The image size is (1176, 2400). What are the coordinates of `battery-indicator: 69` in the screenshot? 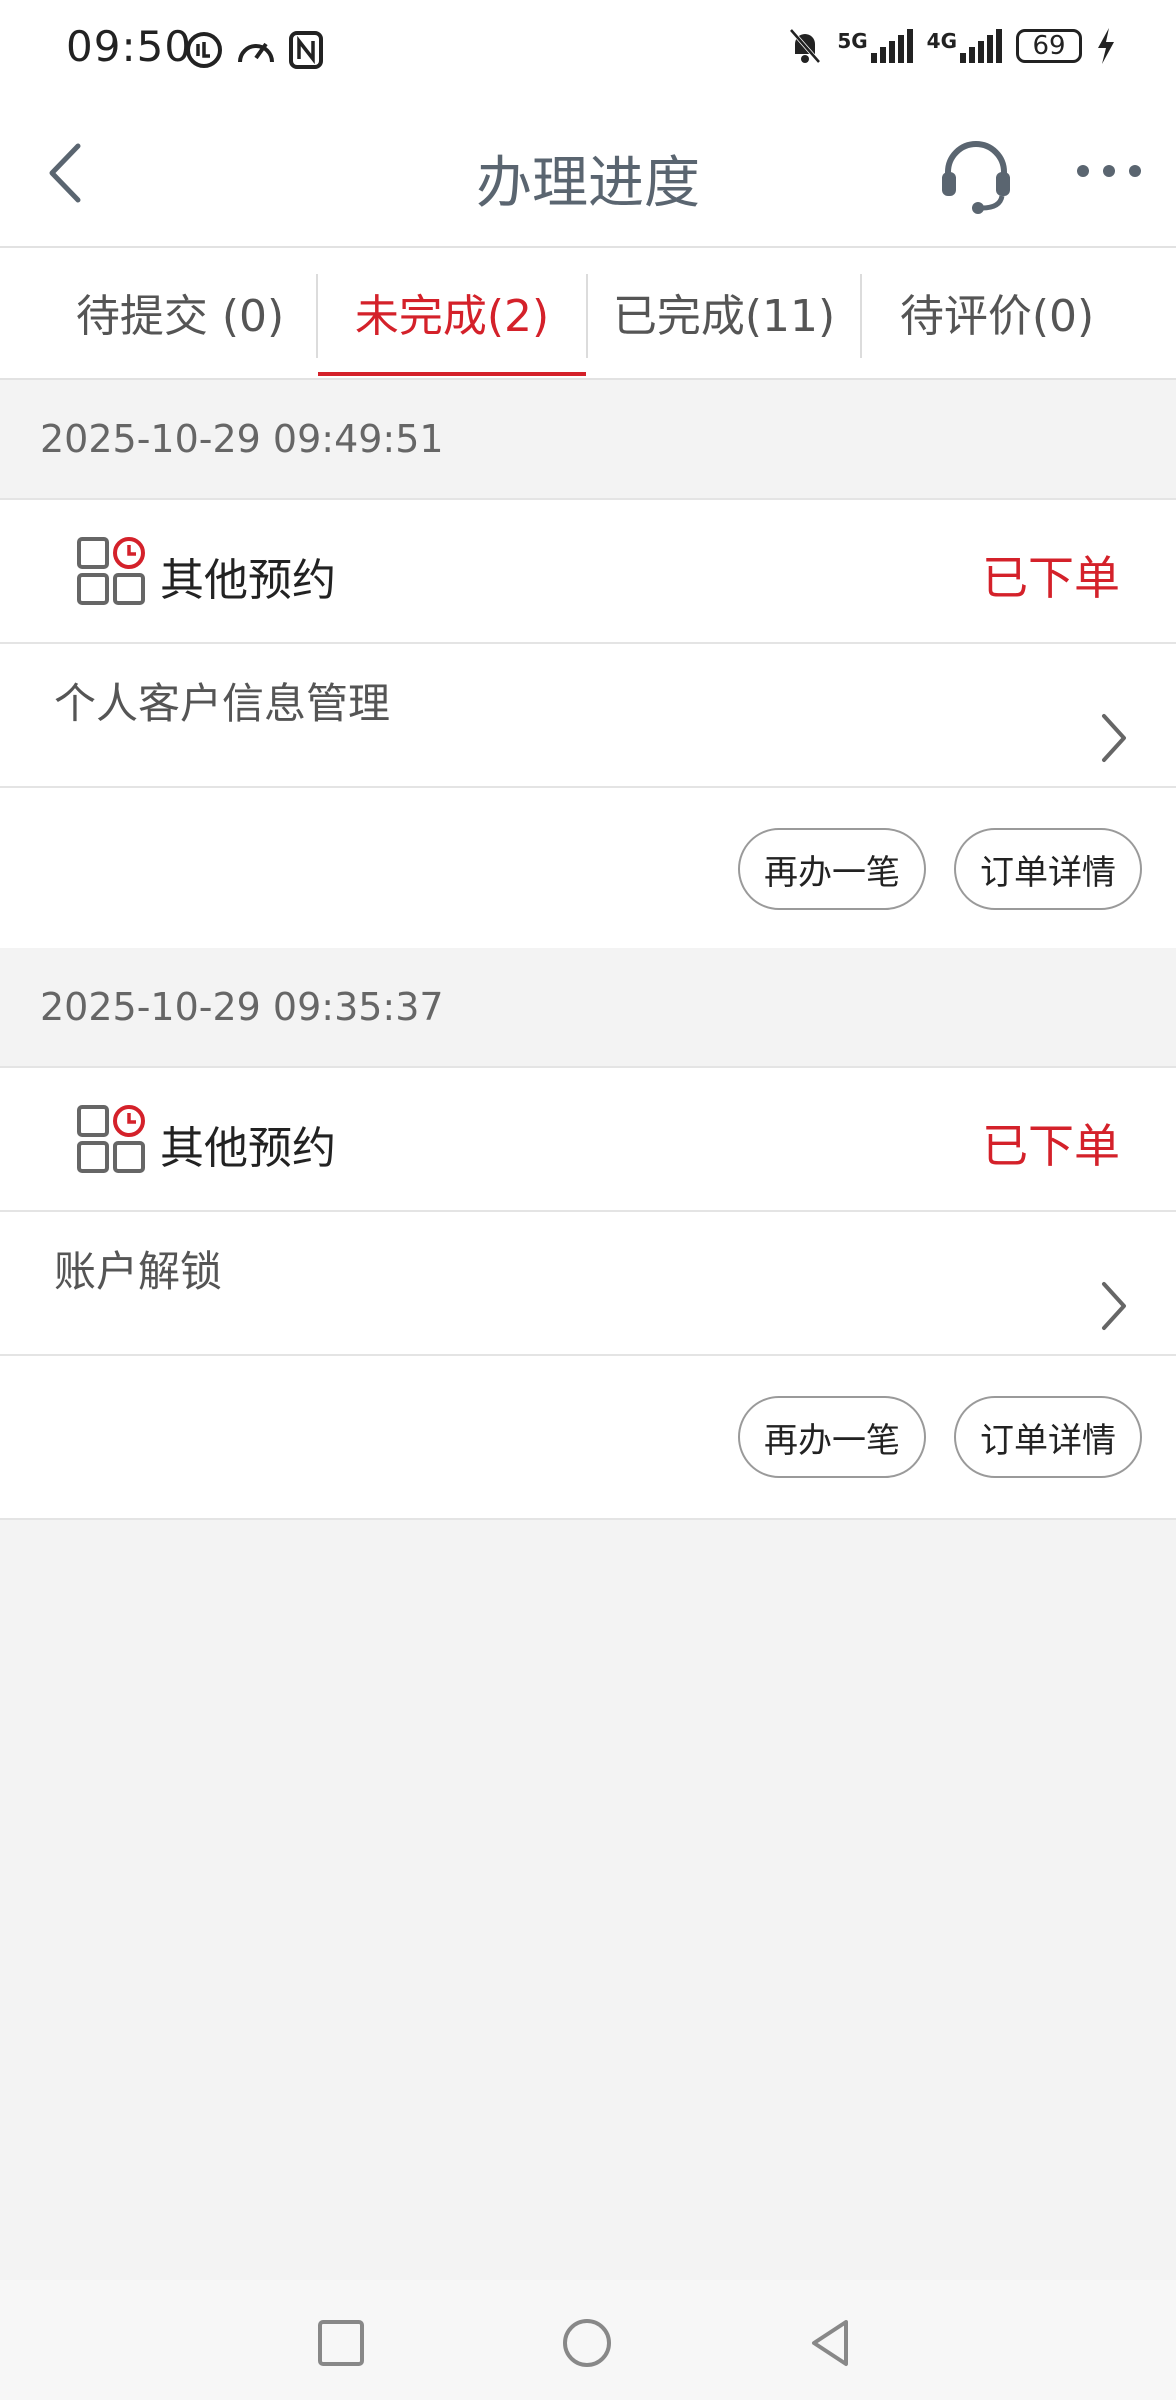 It's located at (1049, 46).